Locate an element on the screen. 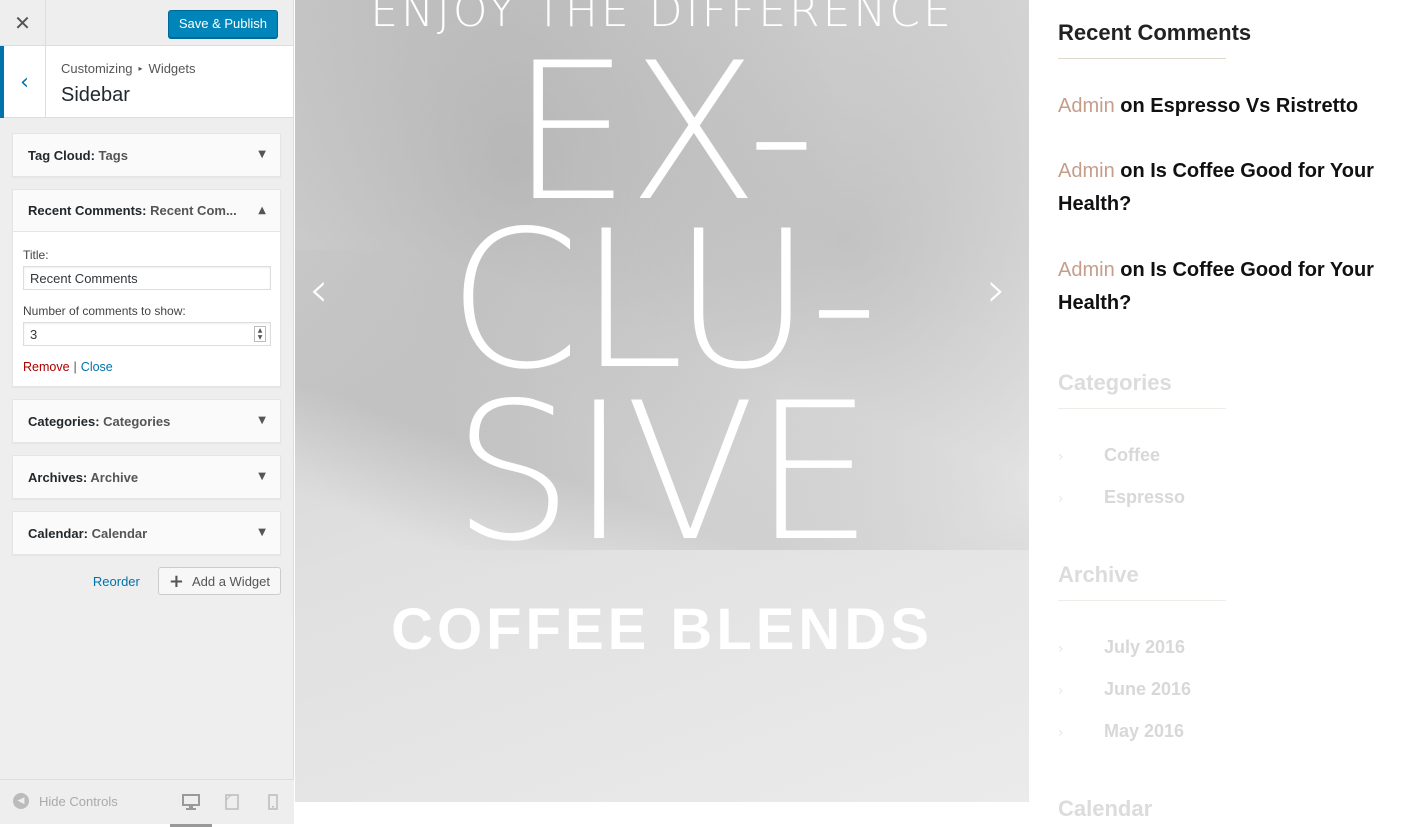 This screenshot has height=827, width=1411. breadcrumb-current: Widgets is located at coordinates (172, 68).